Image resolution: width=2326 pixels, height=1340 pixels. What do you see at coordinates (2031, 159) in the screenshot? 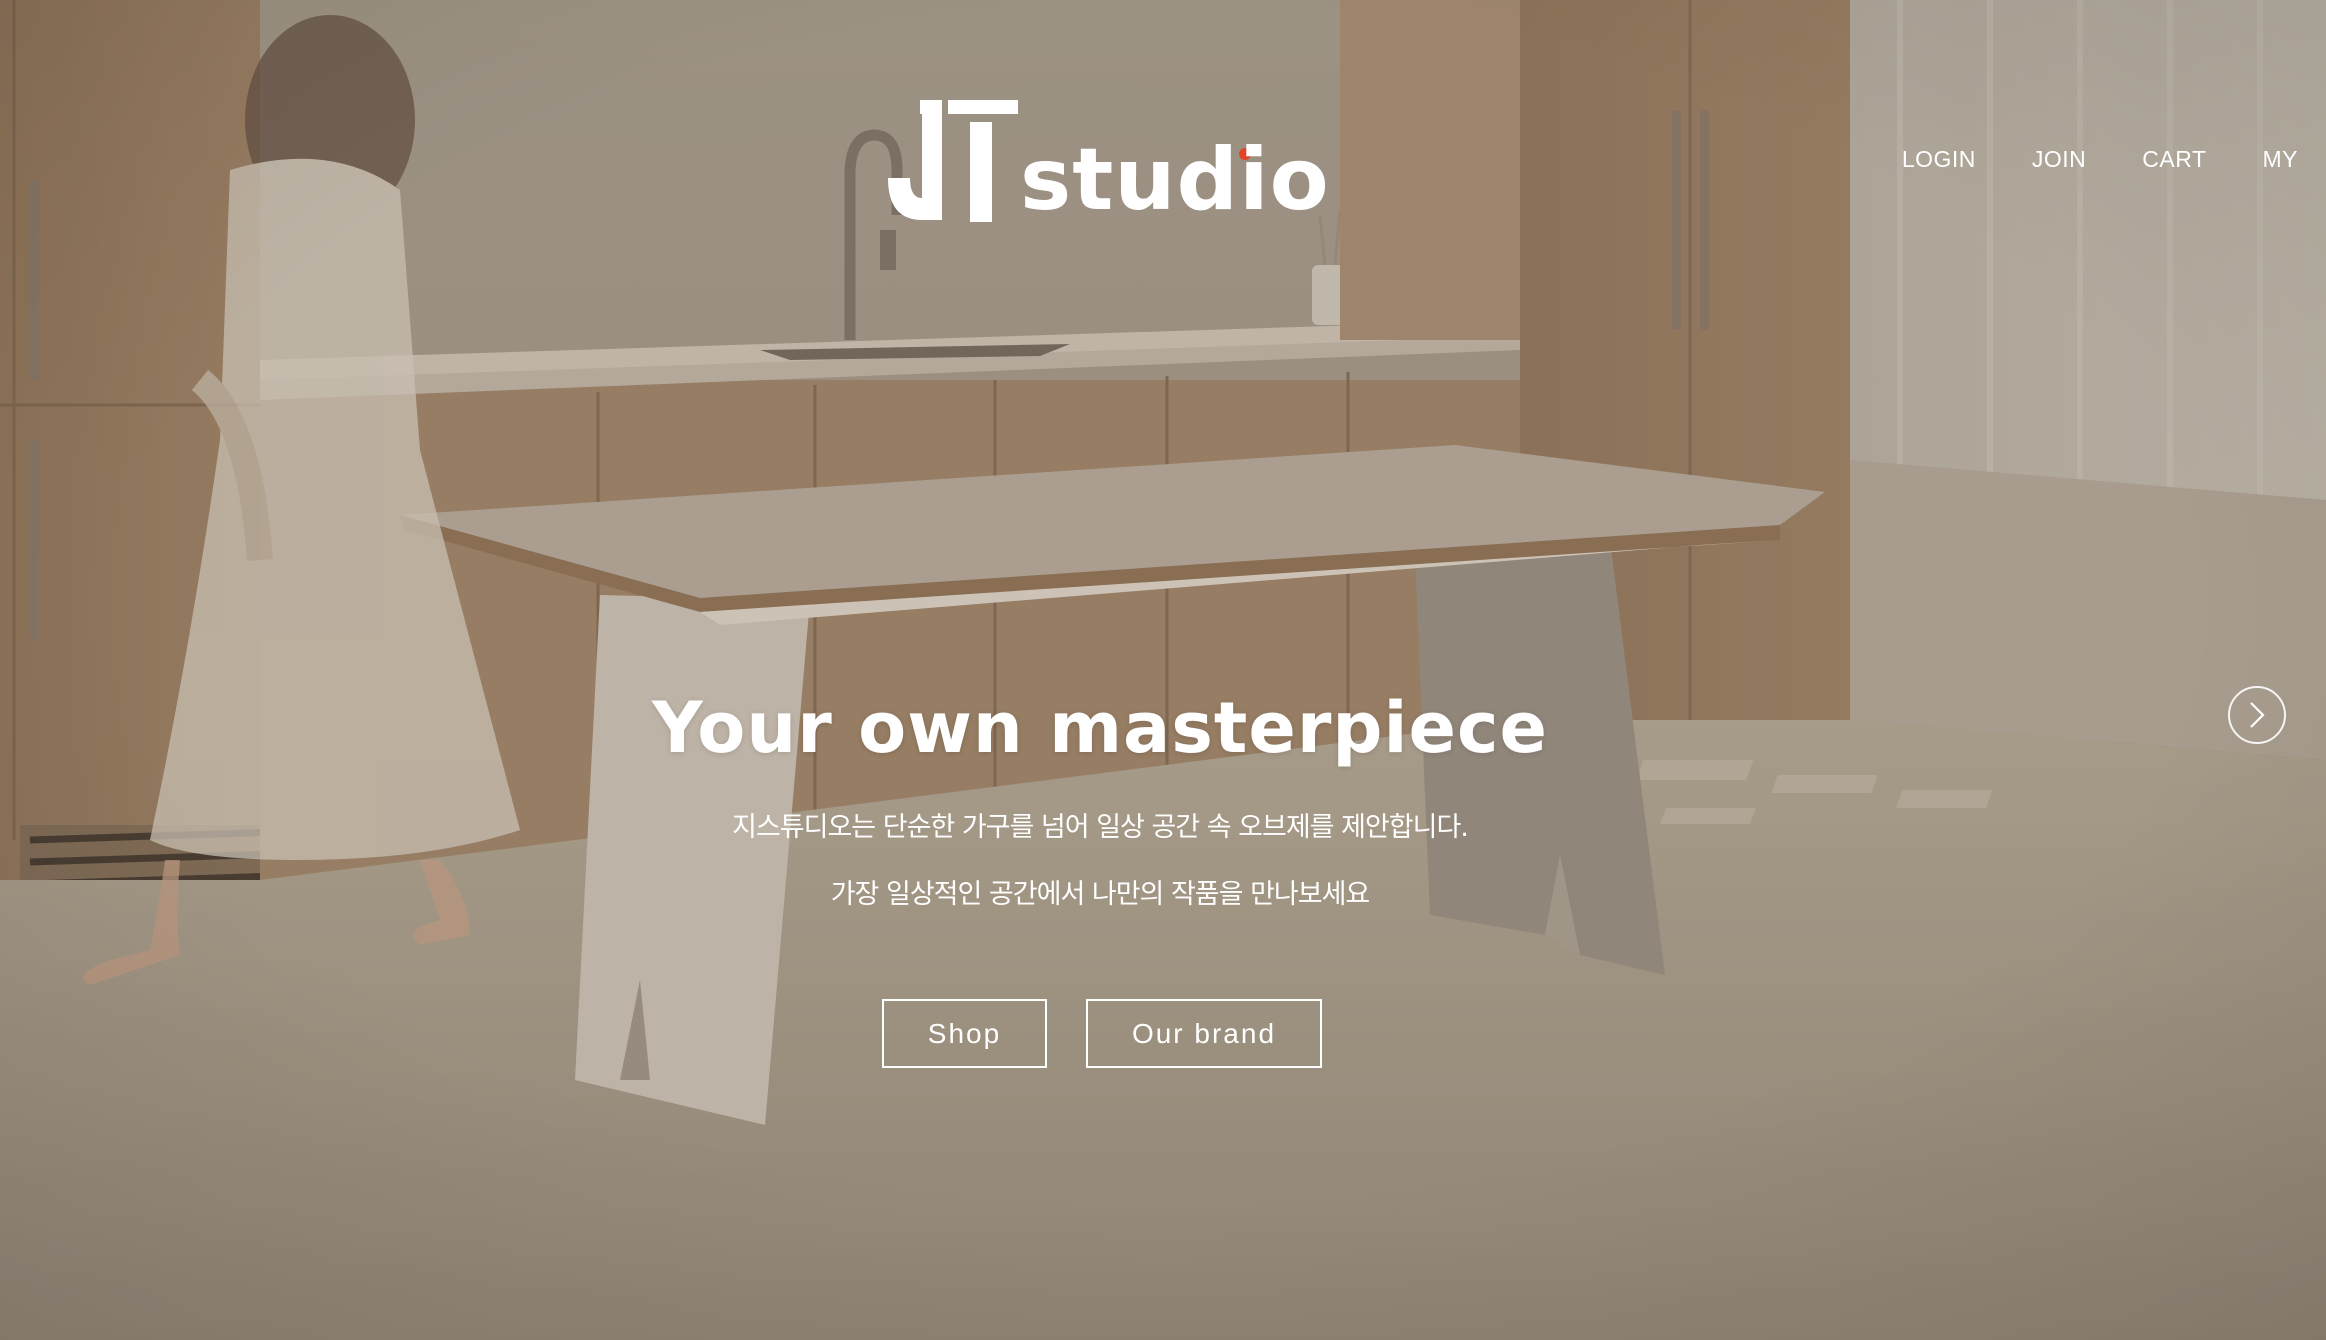
I see `nav-join: JOIN` at bounding box center [2031, 159].